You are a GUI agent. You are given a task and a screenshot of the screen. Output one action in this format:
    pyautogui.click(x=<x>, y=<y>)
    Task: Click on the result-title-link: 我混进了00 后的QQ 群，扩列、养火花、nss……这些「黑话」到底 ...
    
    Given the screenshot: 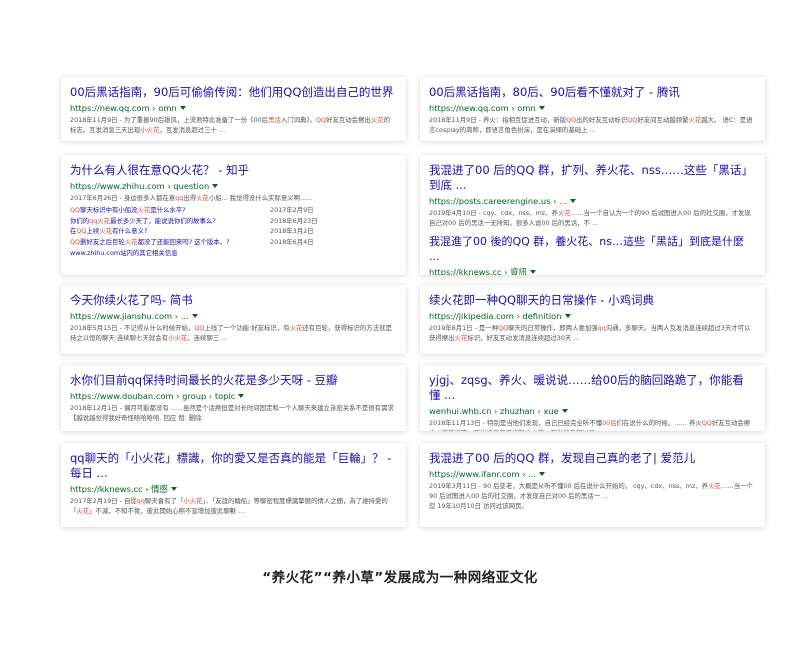 What is the action you would take?
    pyautogui.click(x=592, y=178)
    